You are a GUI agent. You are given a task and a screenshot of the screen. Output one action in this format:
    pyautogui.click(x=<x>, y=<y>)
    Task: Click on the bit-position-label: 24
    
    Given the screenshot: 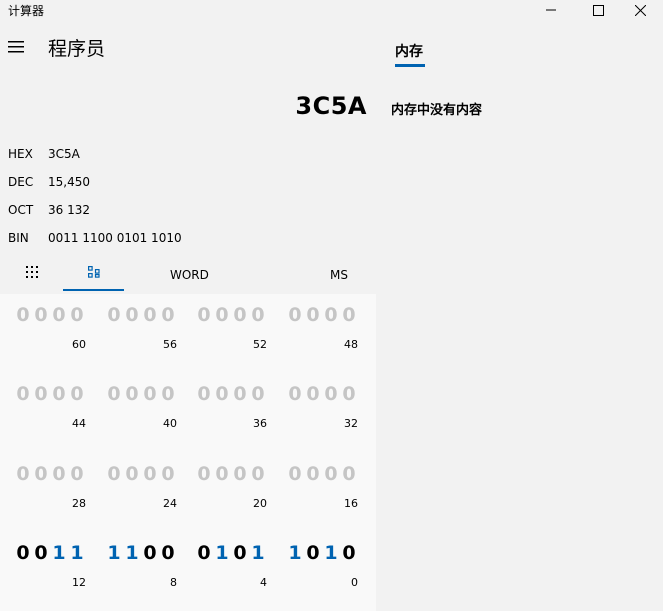 What is the action you would take?
    pyautogui.click(x=170, y=503)
    